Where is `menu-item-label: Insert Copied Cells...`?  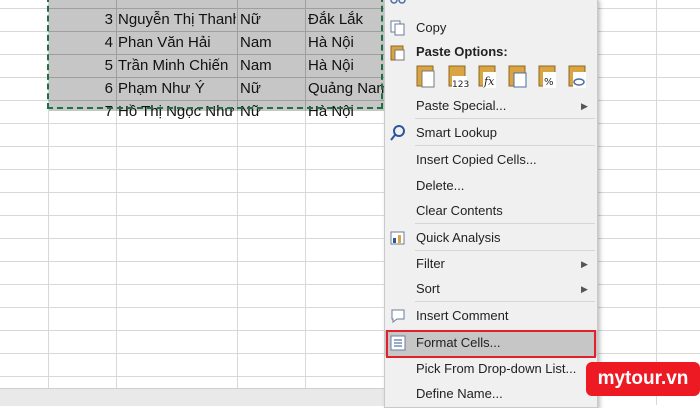
menu-item-label: Insert Copied Cells... is located at coordinates (476, 159).